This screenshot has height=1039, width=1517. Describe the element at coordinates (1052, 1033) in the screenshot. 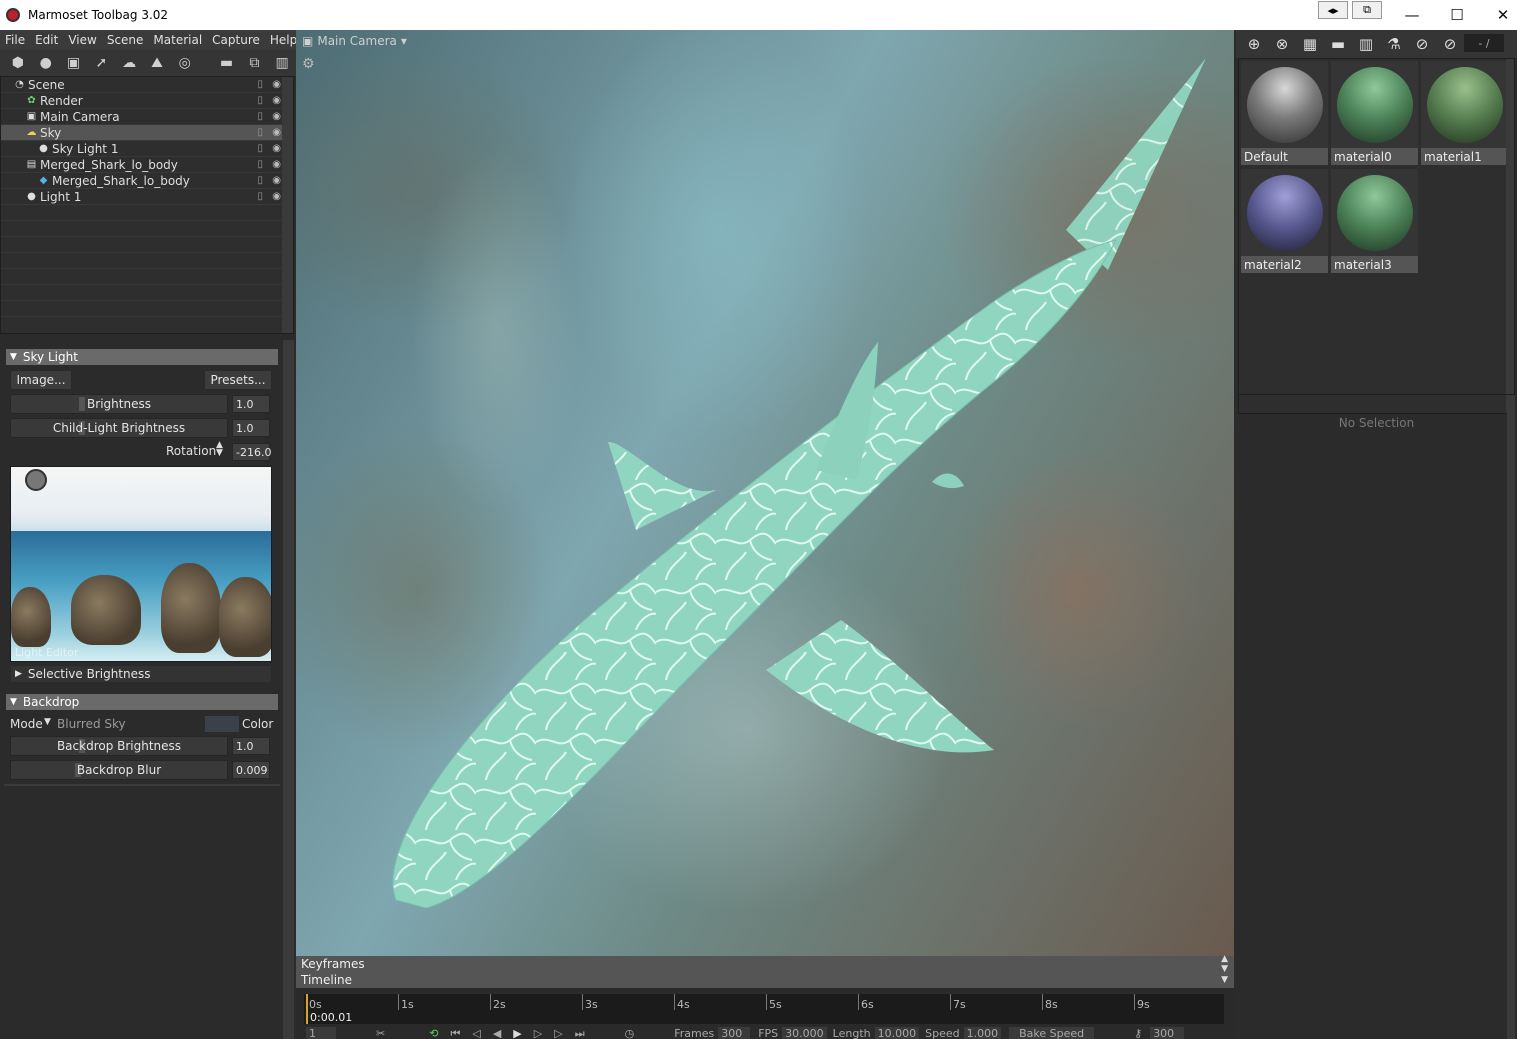

I see `bake-speed-button: Bake Speed` at that location.